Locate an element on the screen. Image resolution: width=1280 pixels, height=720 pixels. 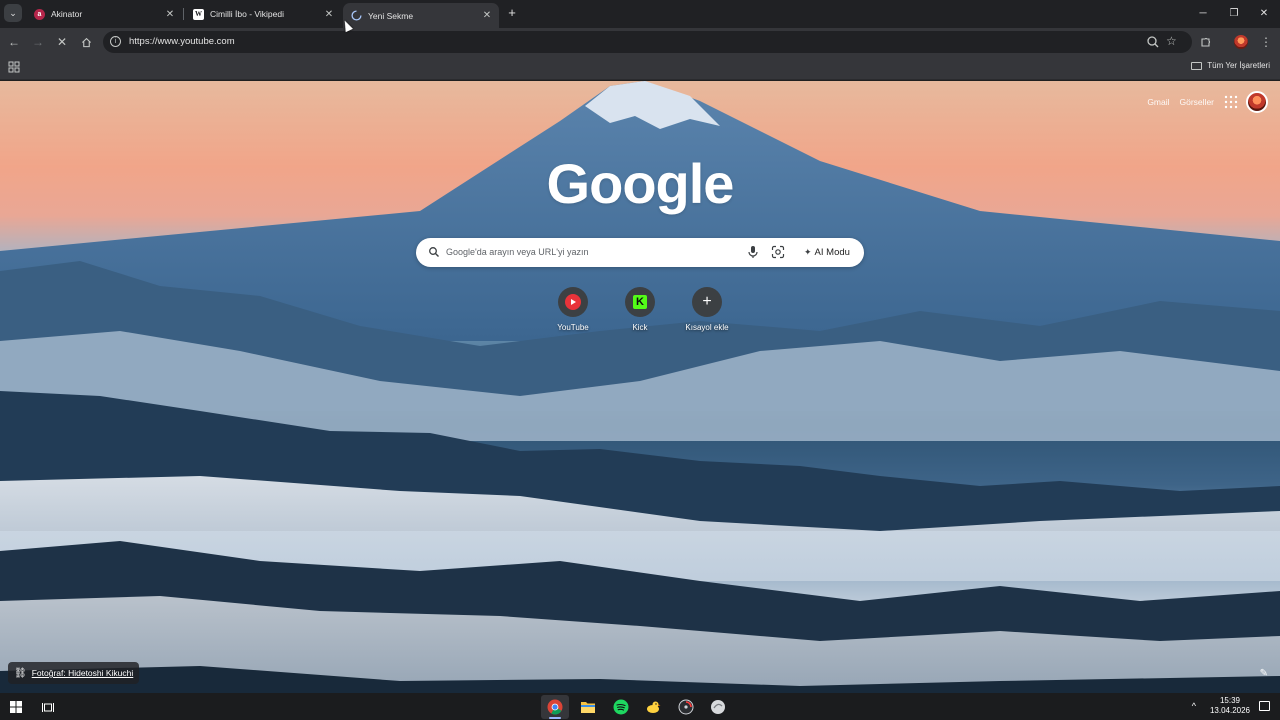
tab-new-tab: Yeni Sekme ✕ is located at coordinates (421, 15).